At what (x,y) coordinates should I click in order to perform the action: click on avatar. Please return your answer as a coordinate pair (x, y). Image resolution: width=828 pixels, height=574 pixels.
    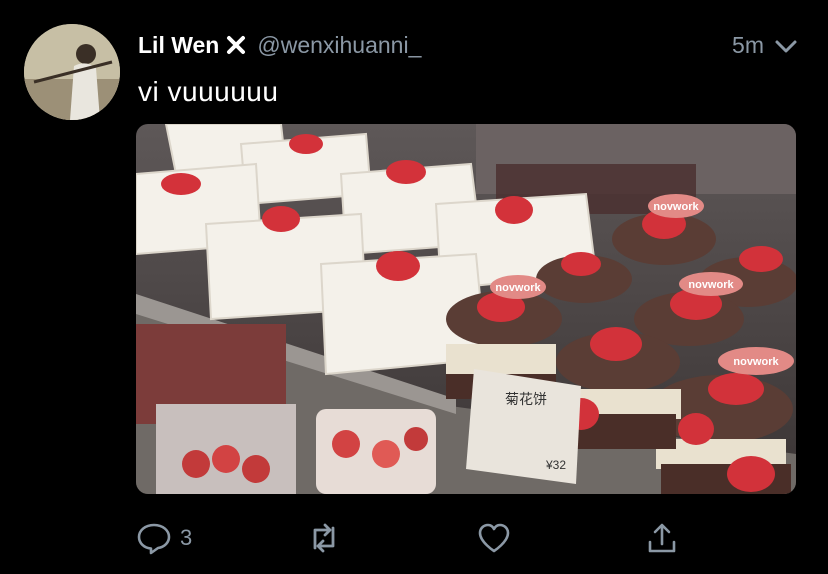
    Looking at the image, I should click on (72, 72).